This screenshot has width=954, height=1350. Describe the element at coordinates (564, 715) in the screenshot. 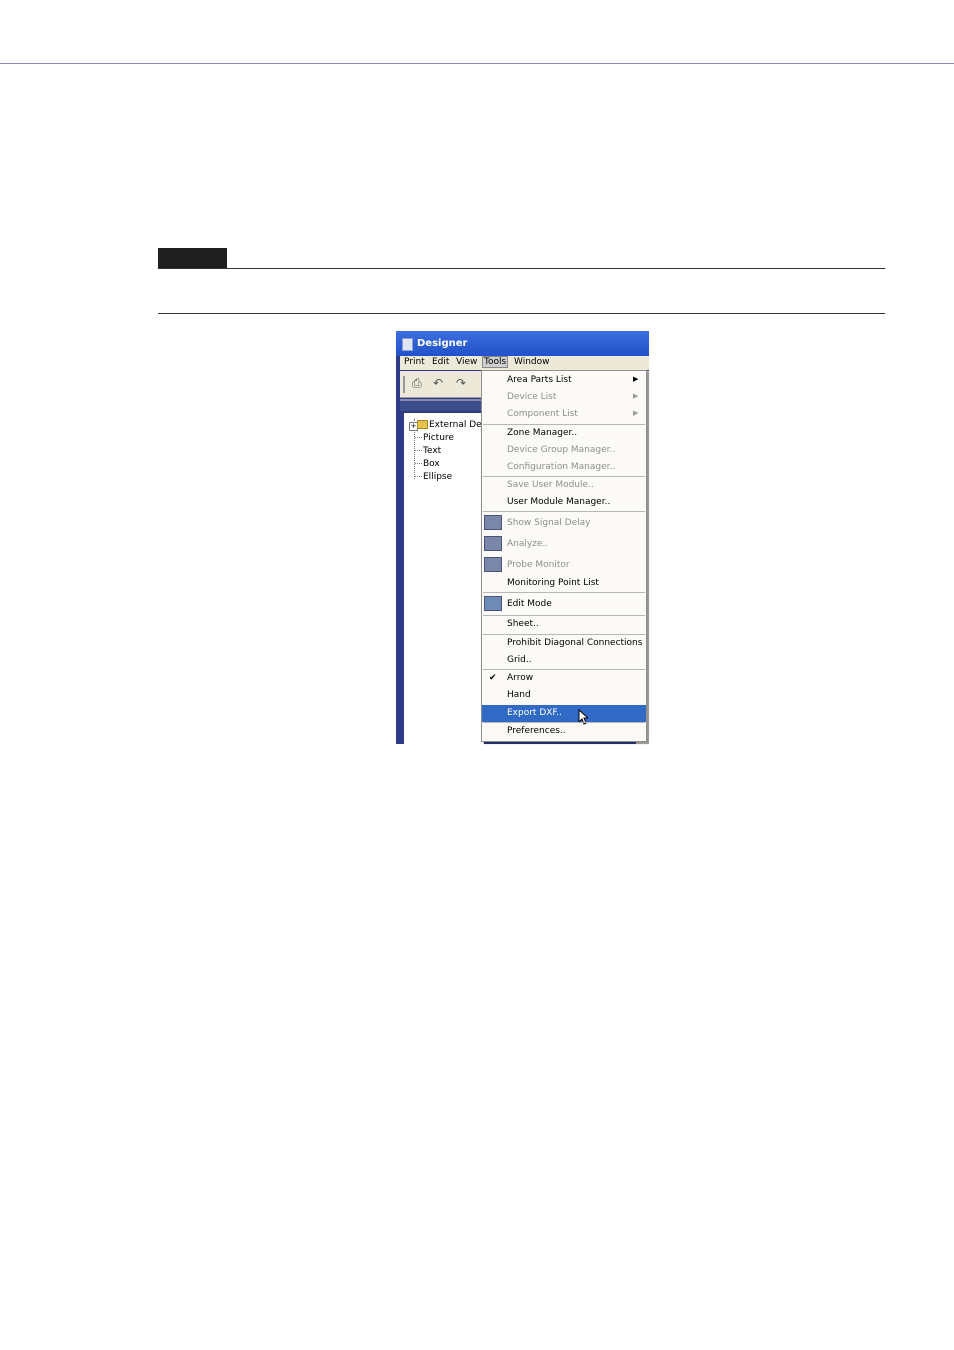

I see `menu-item-export-dxf: Export DXF..` at that location.